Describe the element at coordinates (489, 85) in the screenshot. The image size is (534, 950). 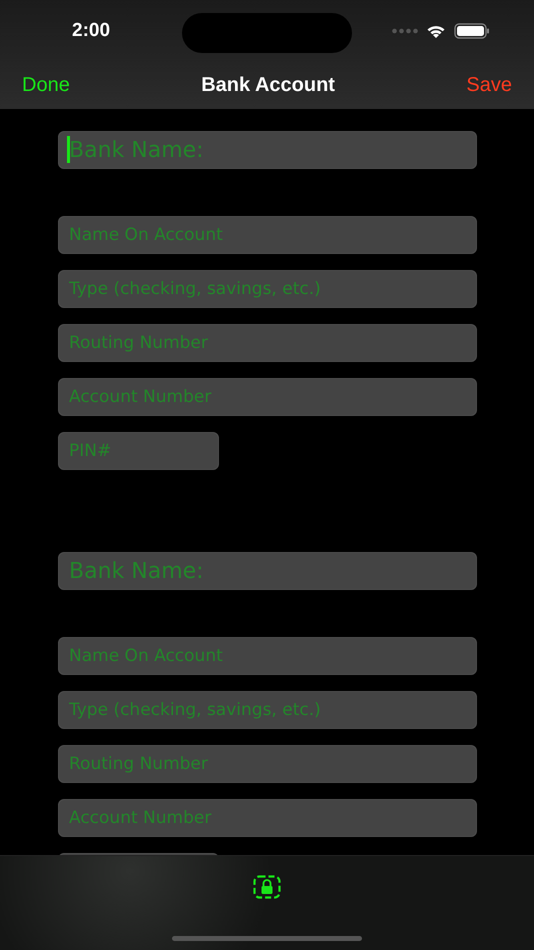
I see `save-button: Save` at that location.